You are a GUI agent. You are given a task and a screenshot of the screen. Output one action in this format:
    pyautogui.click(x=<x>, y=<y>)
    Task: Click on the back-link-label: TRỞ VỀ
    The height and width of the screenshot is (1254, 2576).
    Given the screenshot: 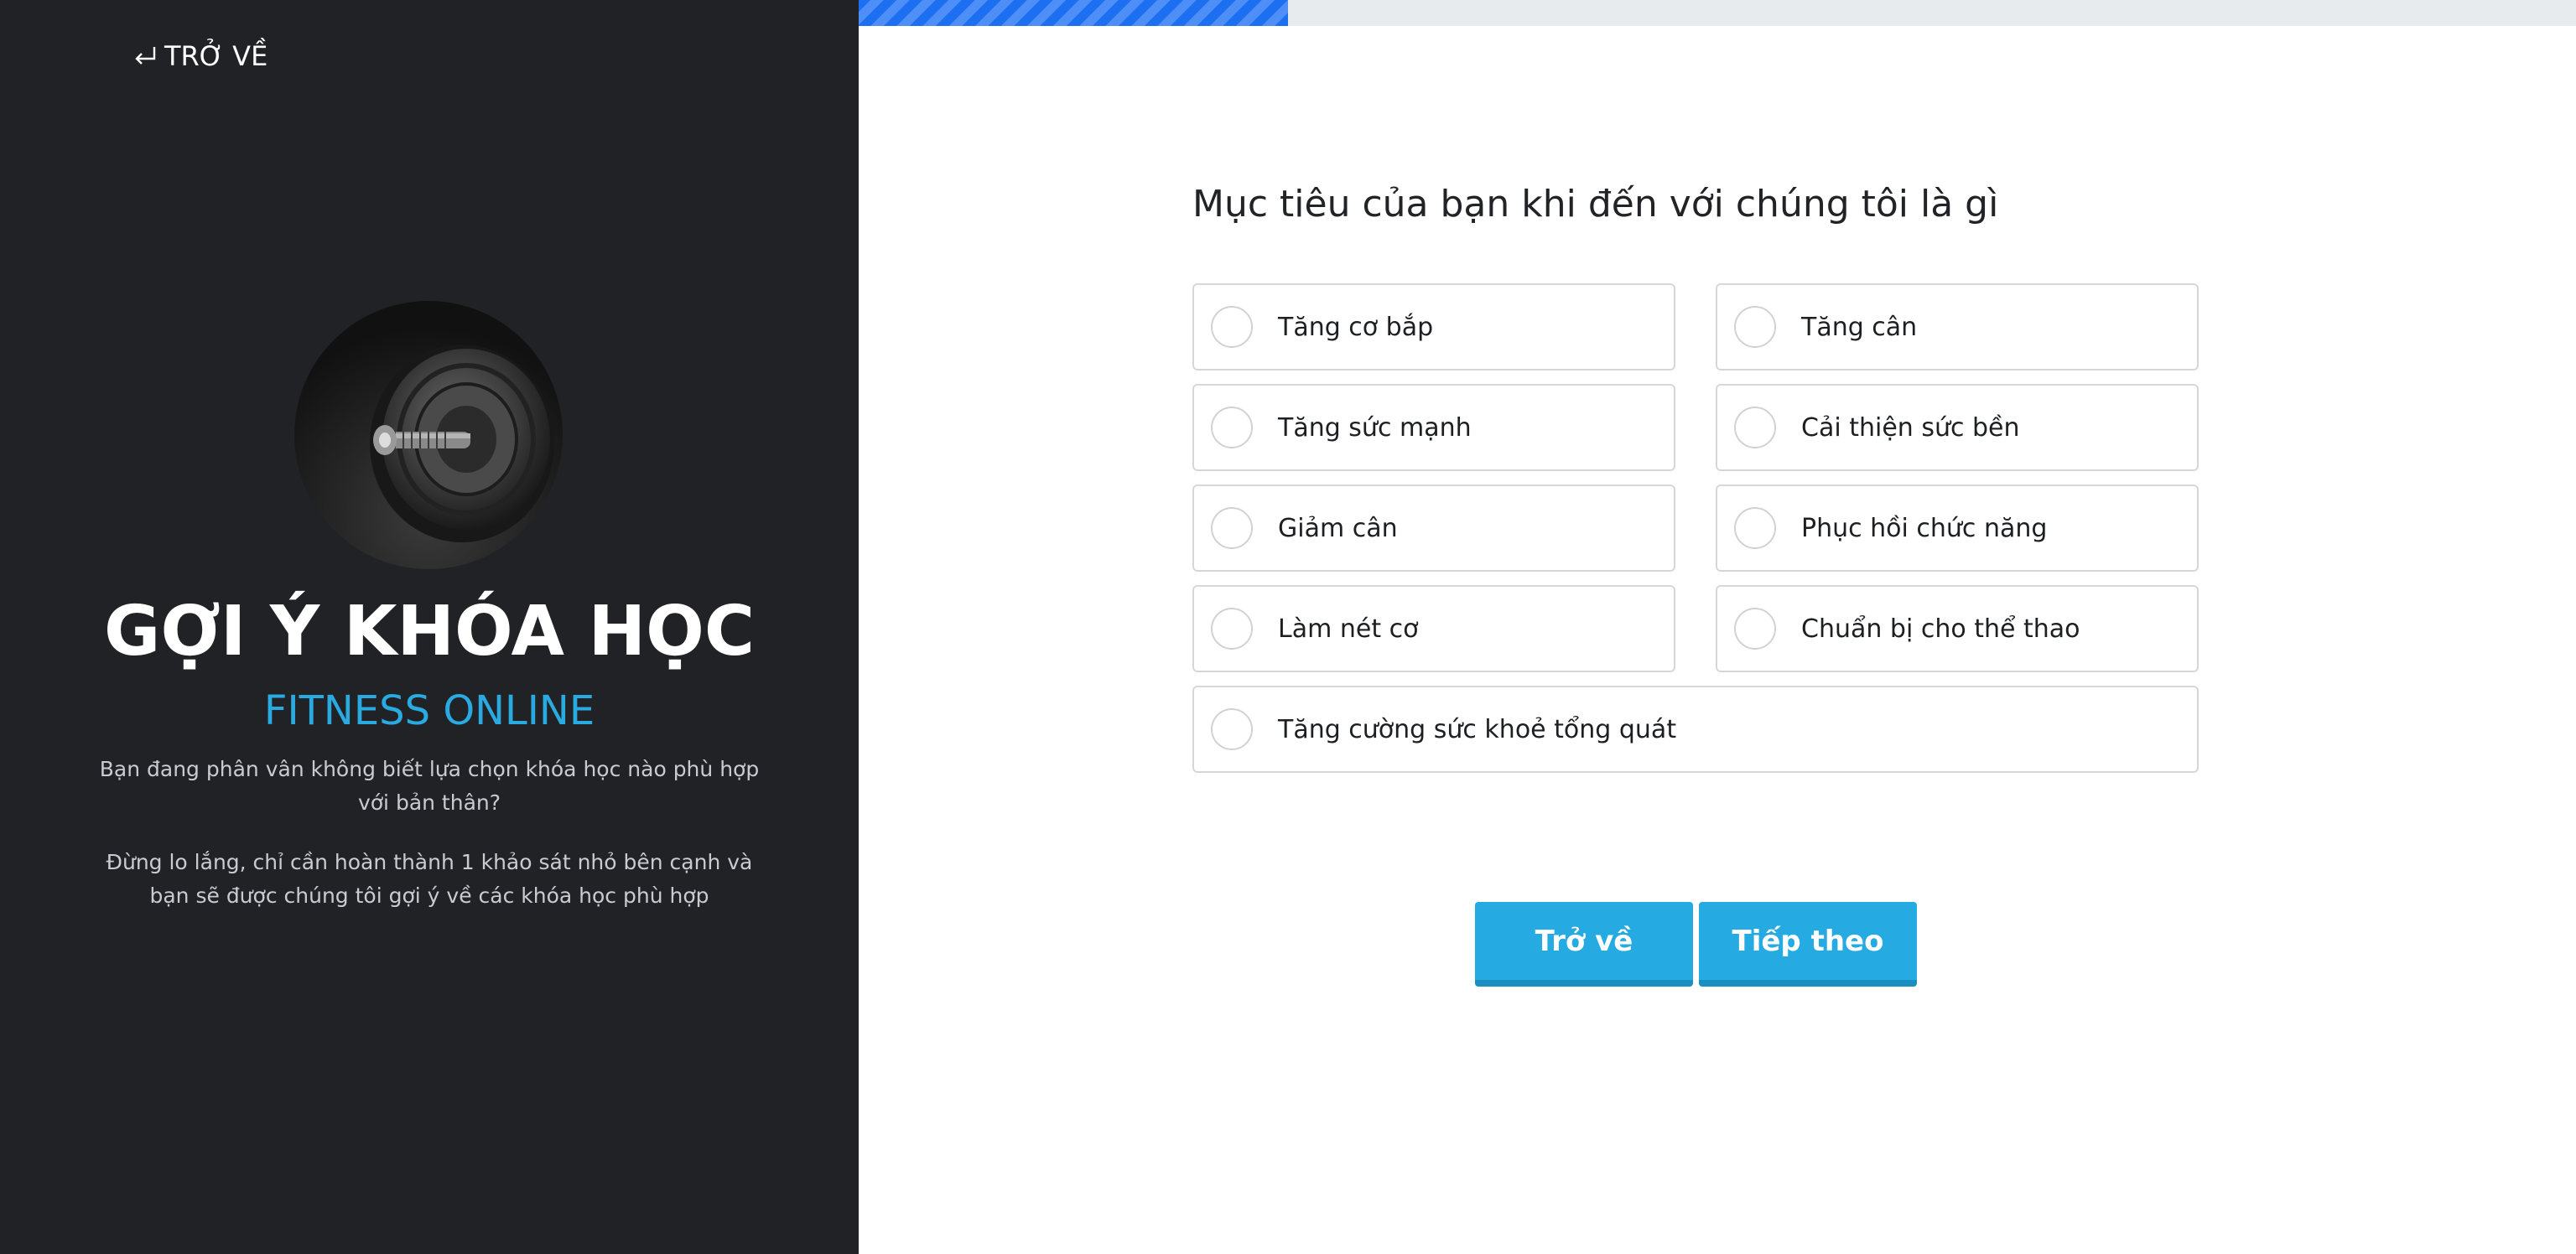 What is the action you would take?
    pyautogui.click(x=216, y=56)
    